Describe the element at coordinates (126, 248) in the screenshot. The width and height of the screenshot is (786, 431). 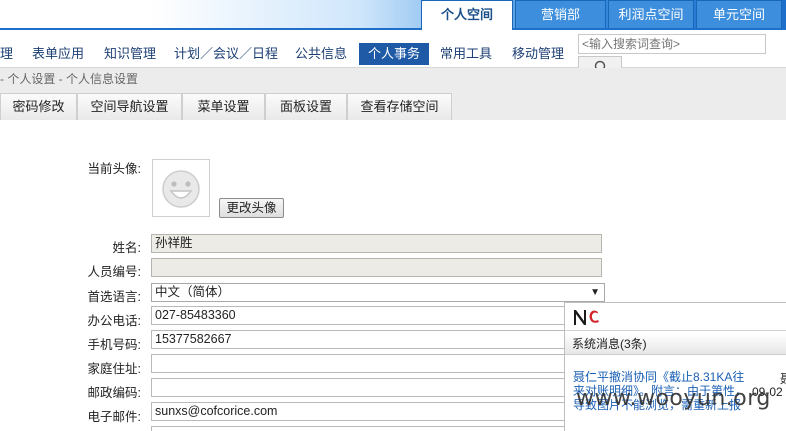
I see `name-label: 姓名:` at that location.